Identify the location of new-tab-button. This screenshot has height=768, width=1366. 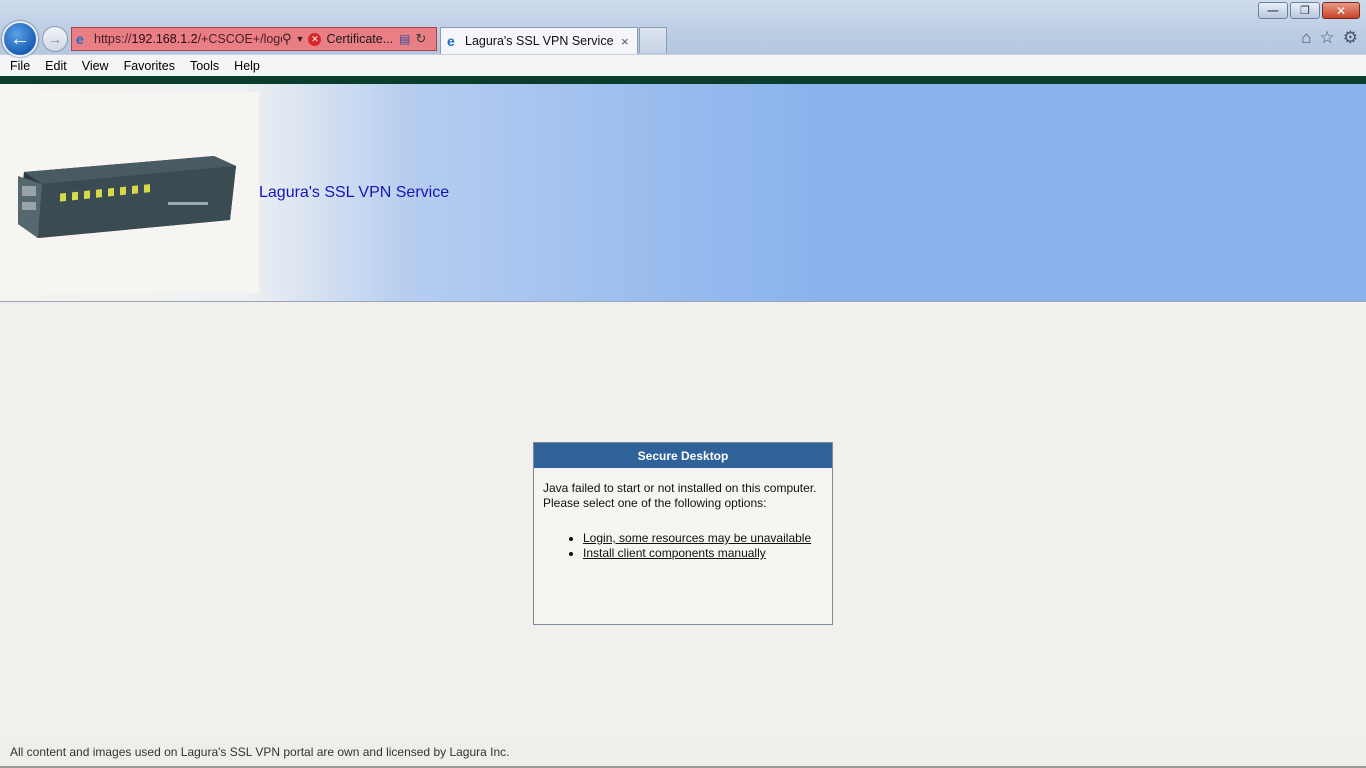
(653, 40).